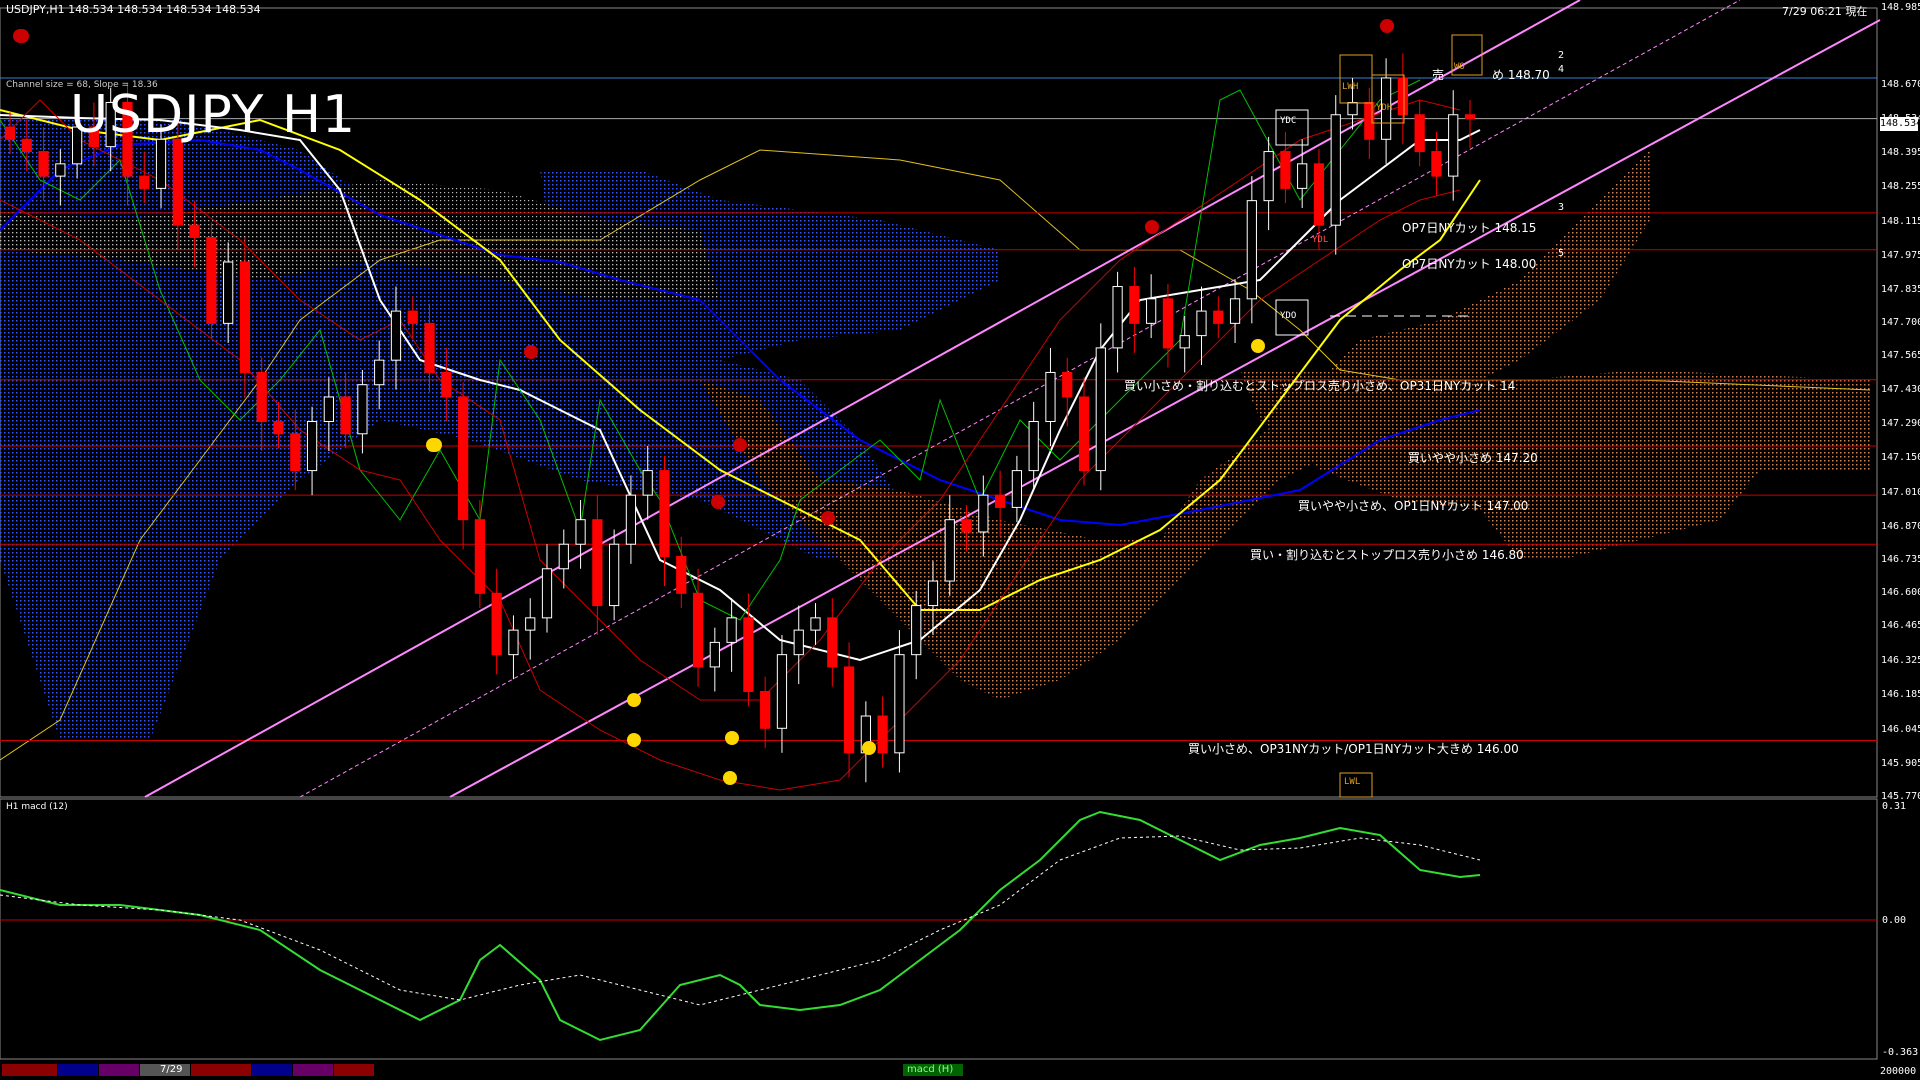 The width and height of the screenshot is (1920, 1080). I want to click on fib-label-3: 3, so click(1561, 207).